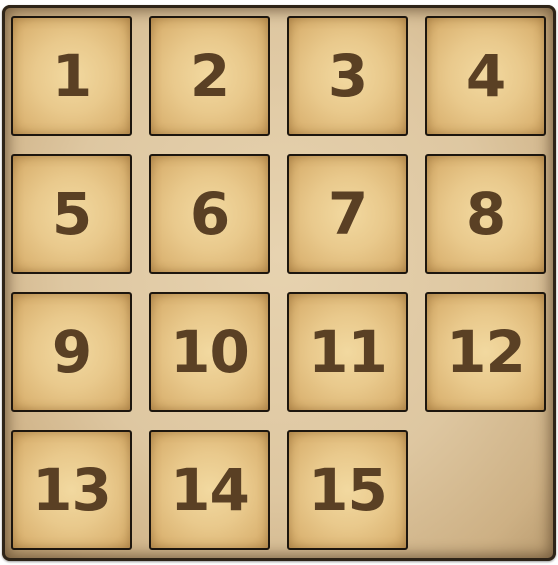 This screenshot has width=558, height=565. I want to click on tile-number: 8, so click(485, 214).